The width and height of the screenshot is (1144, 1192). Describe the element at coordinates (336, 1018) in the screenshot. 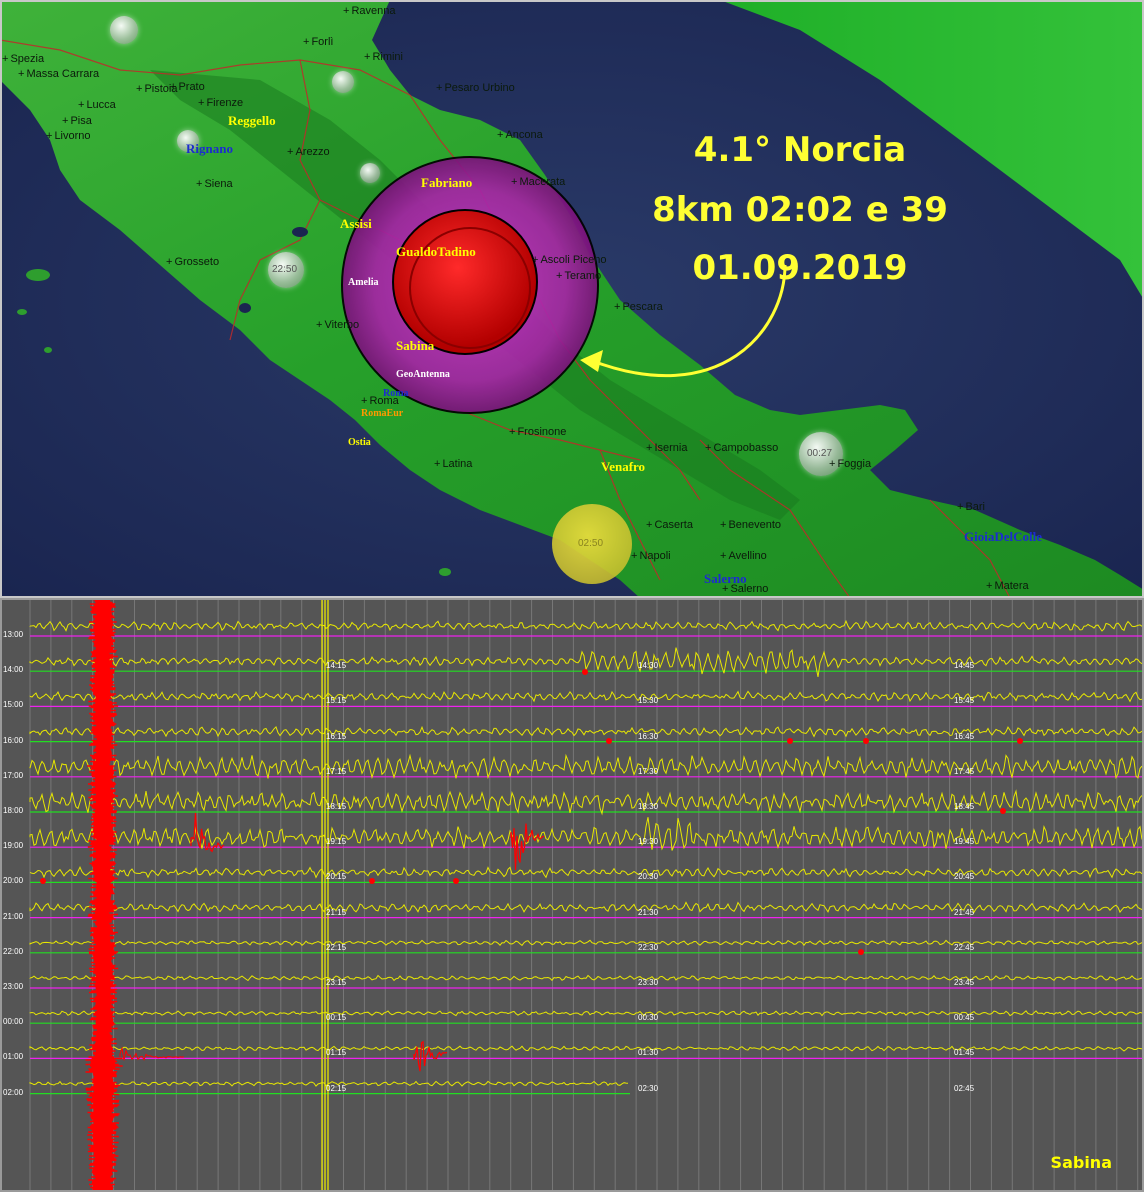

I see `minute-label: 00:15` at that location.